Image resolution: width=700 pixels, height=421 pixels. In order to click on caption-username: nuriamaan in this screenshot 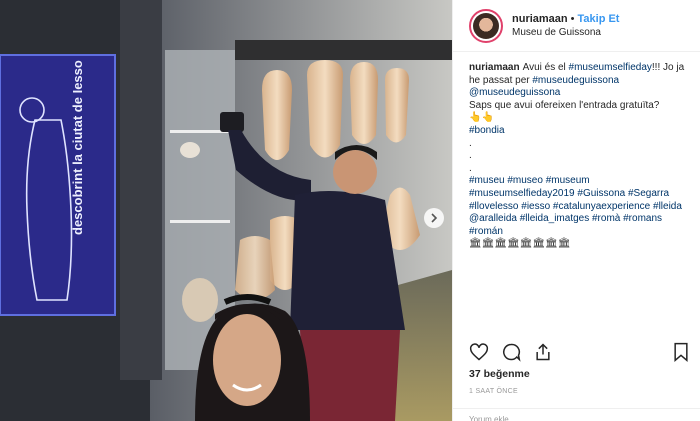, I will do `click(494, 67)`.